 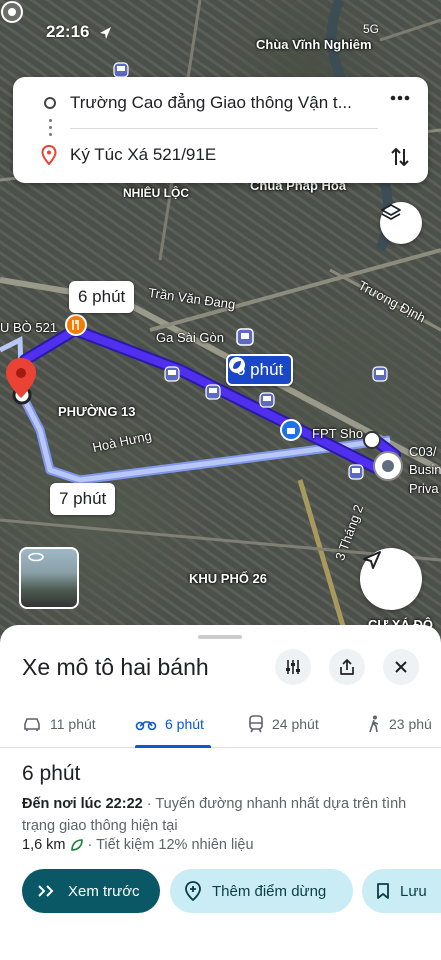 I want to click on tab-car-label: 11 phút, so click(x=73, y=724).